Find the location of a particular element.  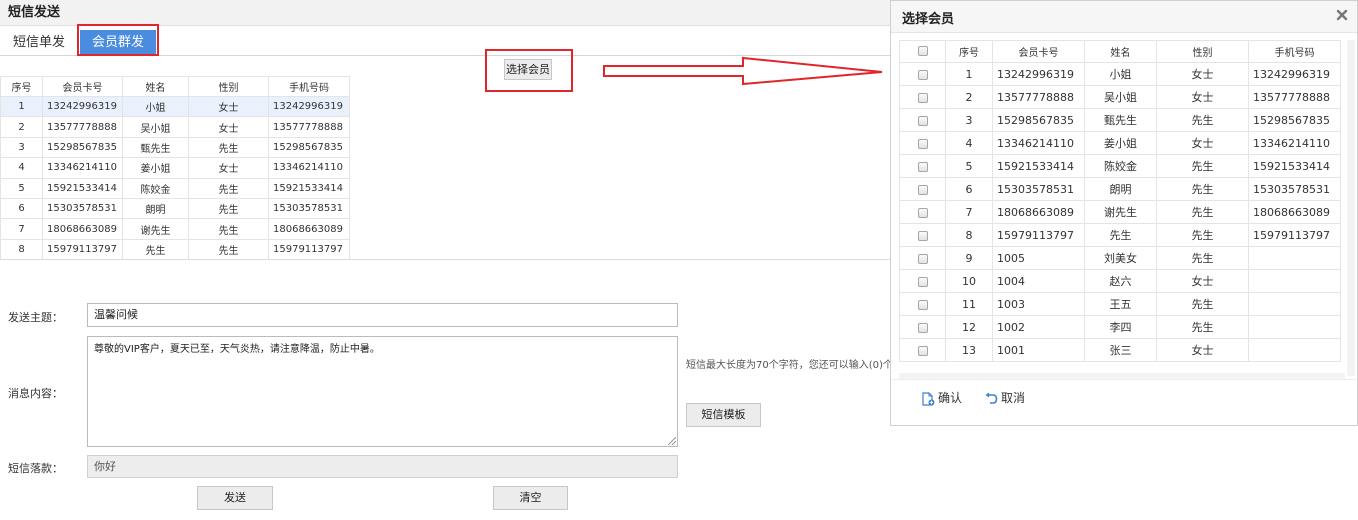

row-name-cell: 张三 is located at coordinates (1120, 350).